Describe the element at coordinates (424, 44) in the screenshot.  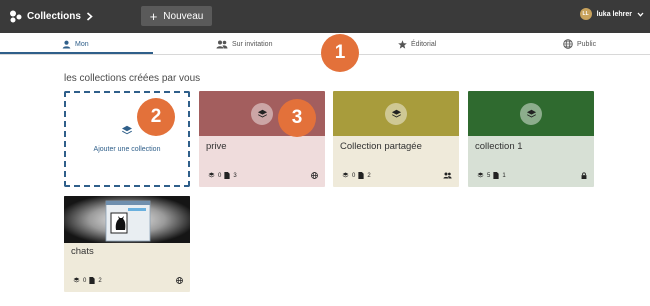
I see `tab-label: Éditorial` at that location.